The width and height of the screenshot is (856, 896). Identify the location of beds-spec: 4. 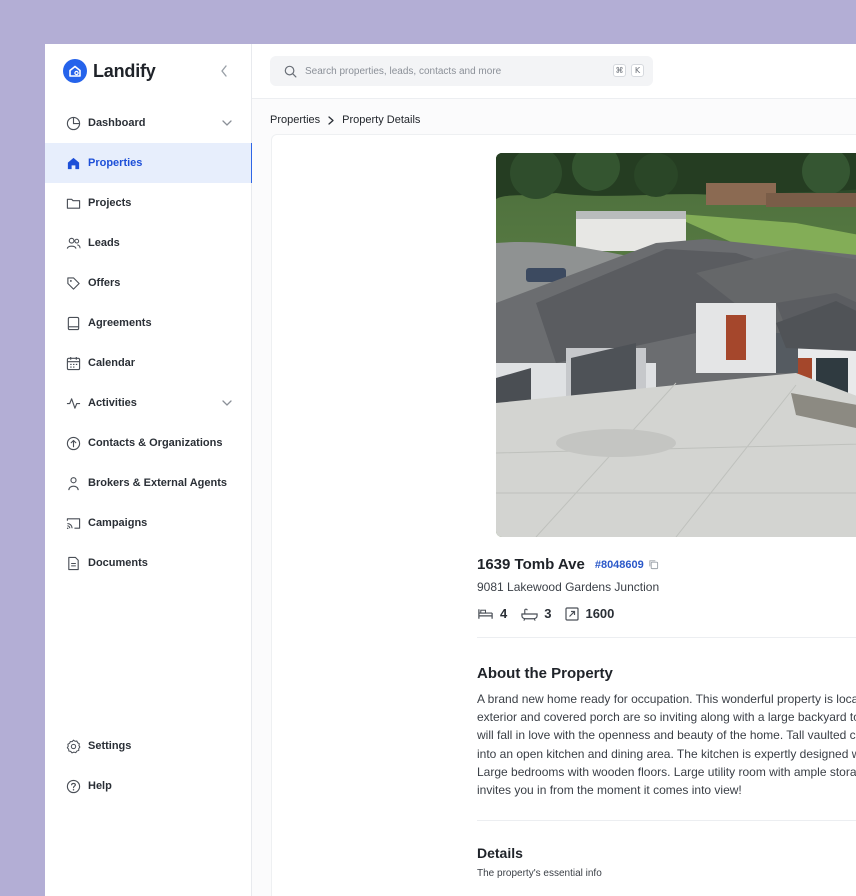
(492, 613).